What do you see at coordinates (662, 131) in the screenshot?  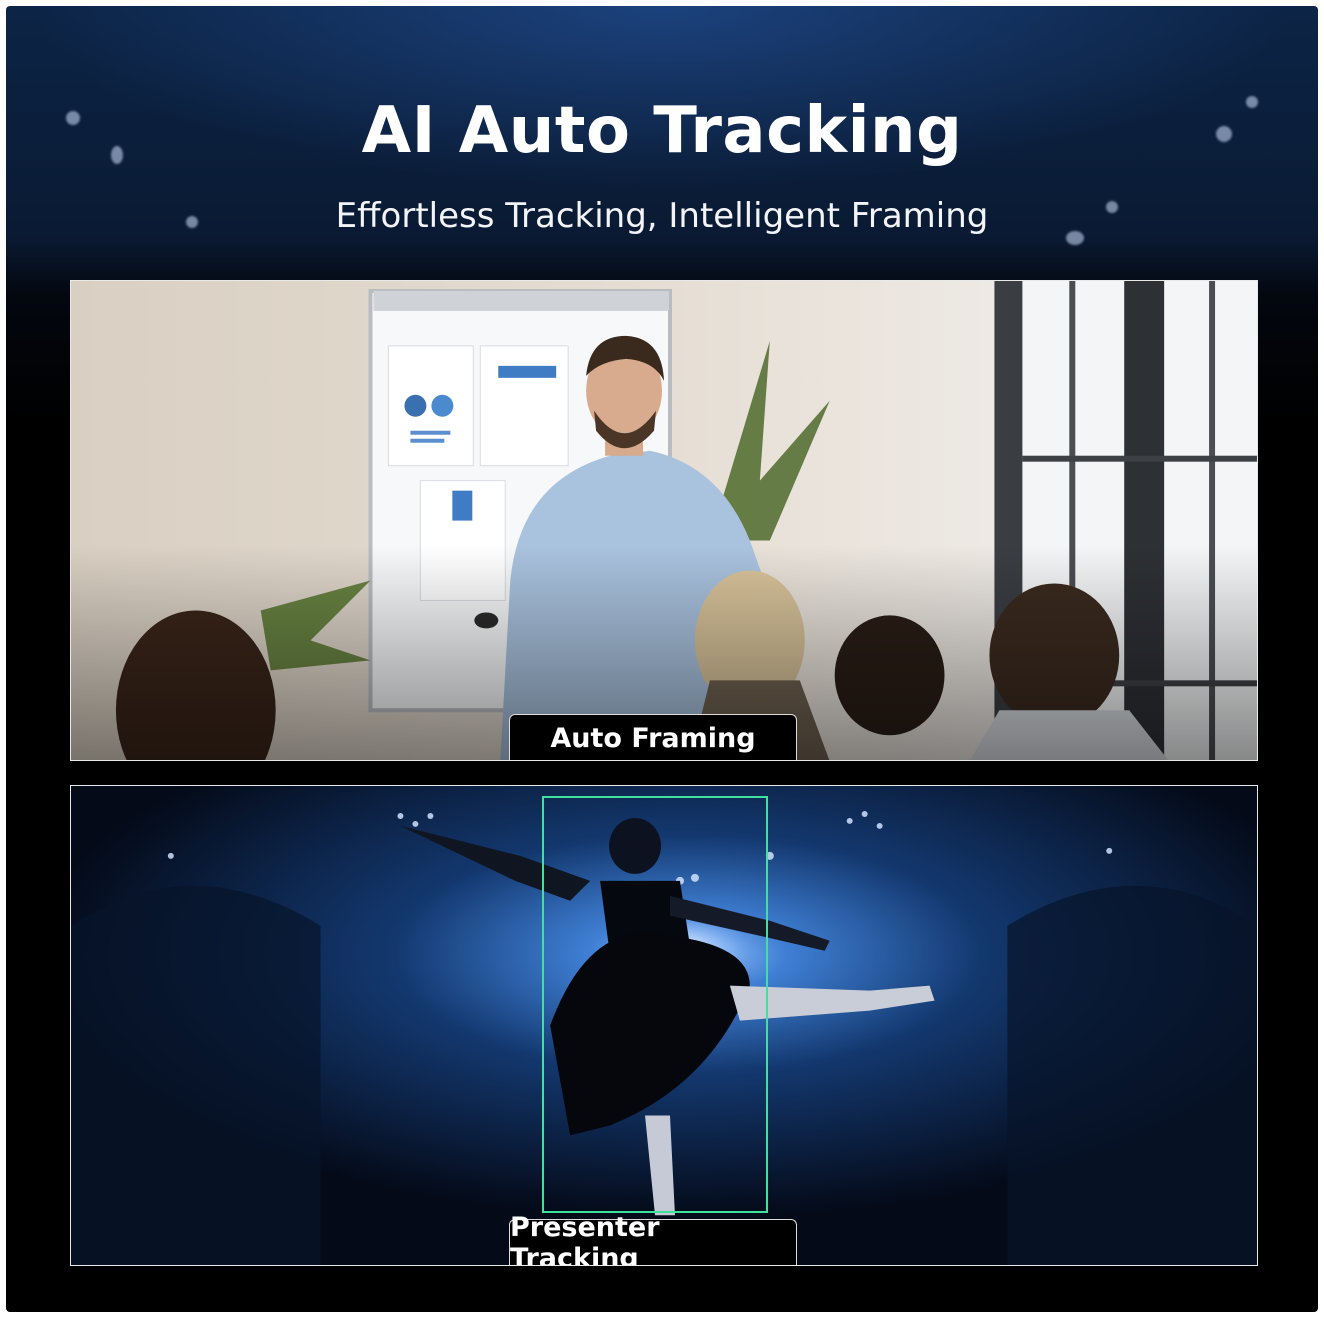 I see `page-title: AI Auto Tracking` at bounding box center [662, 131].